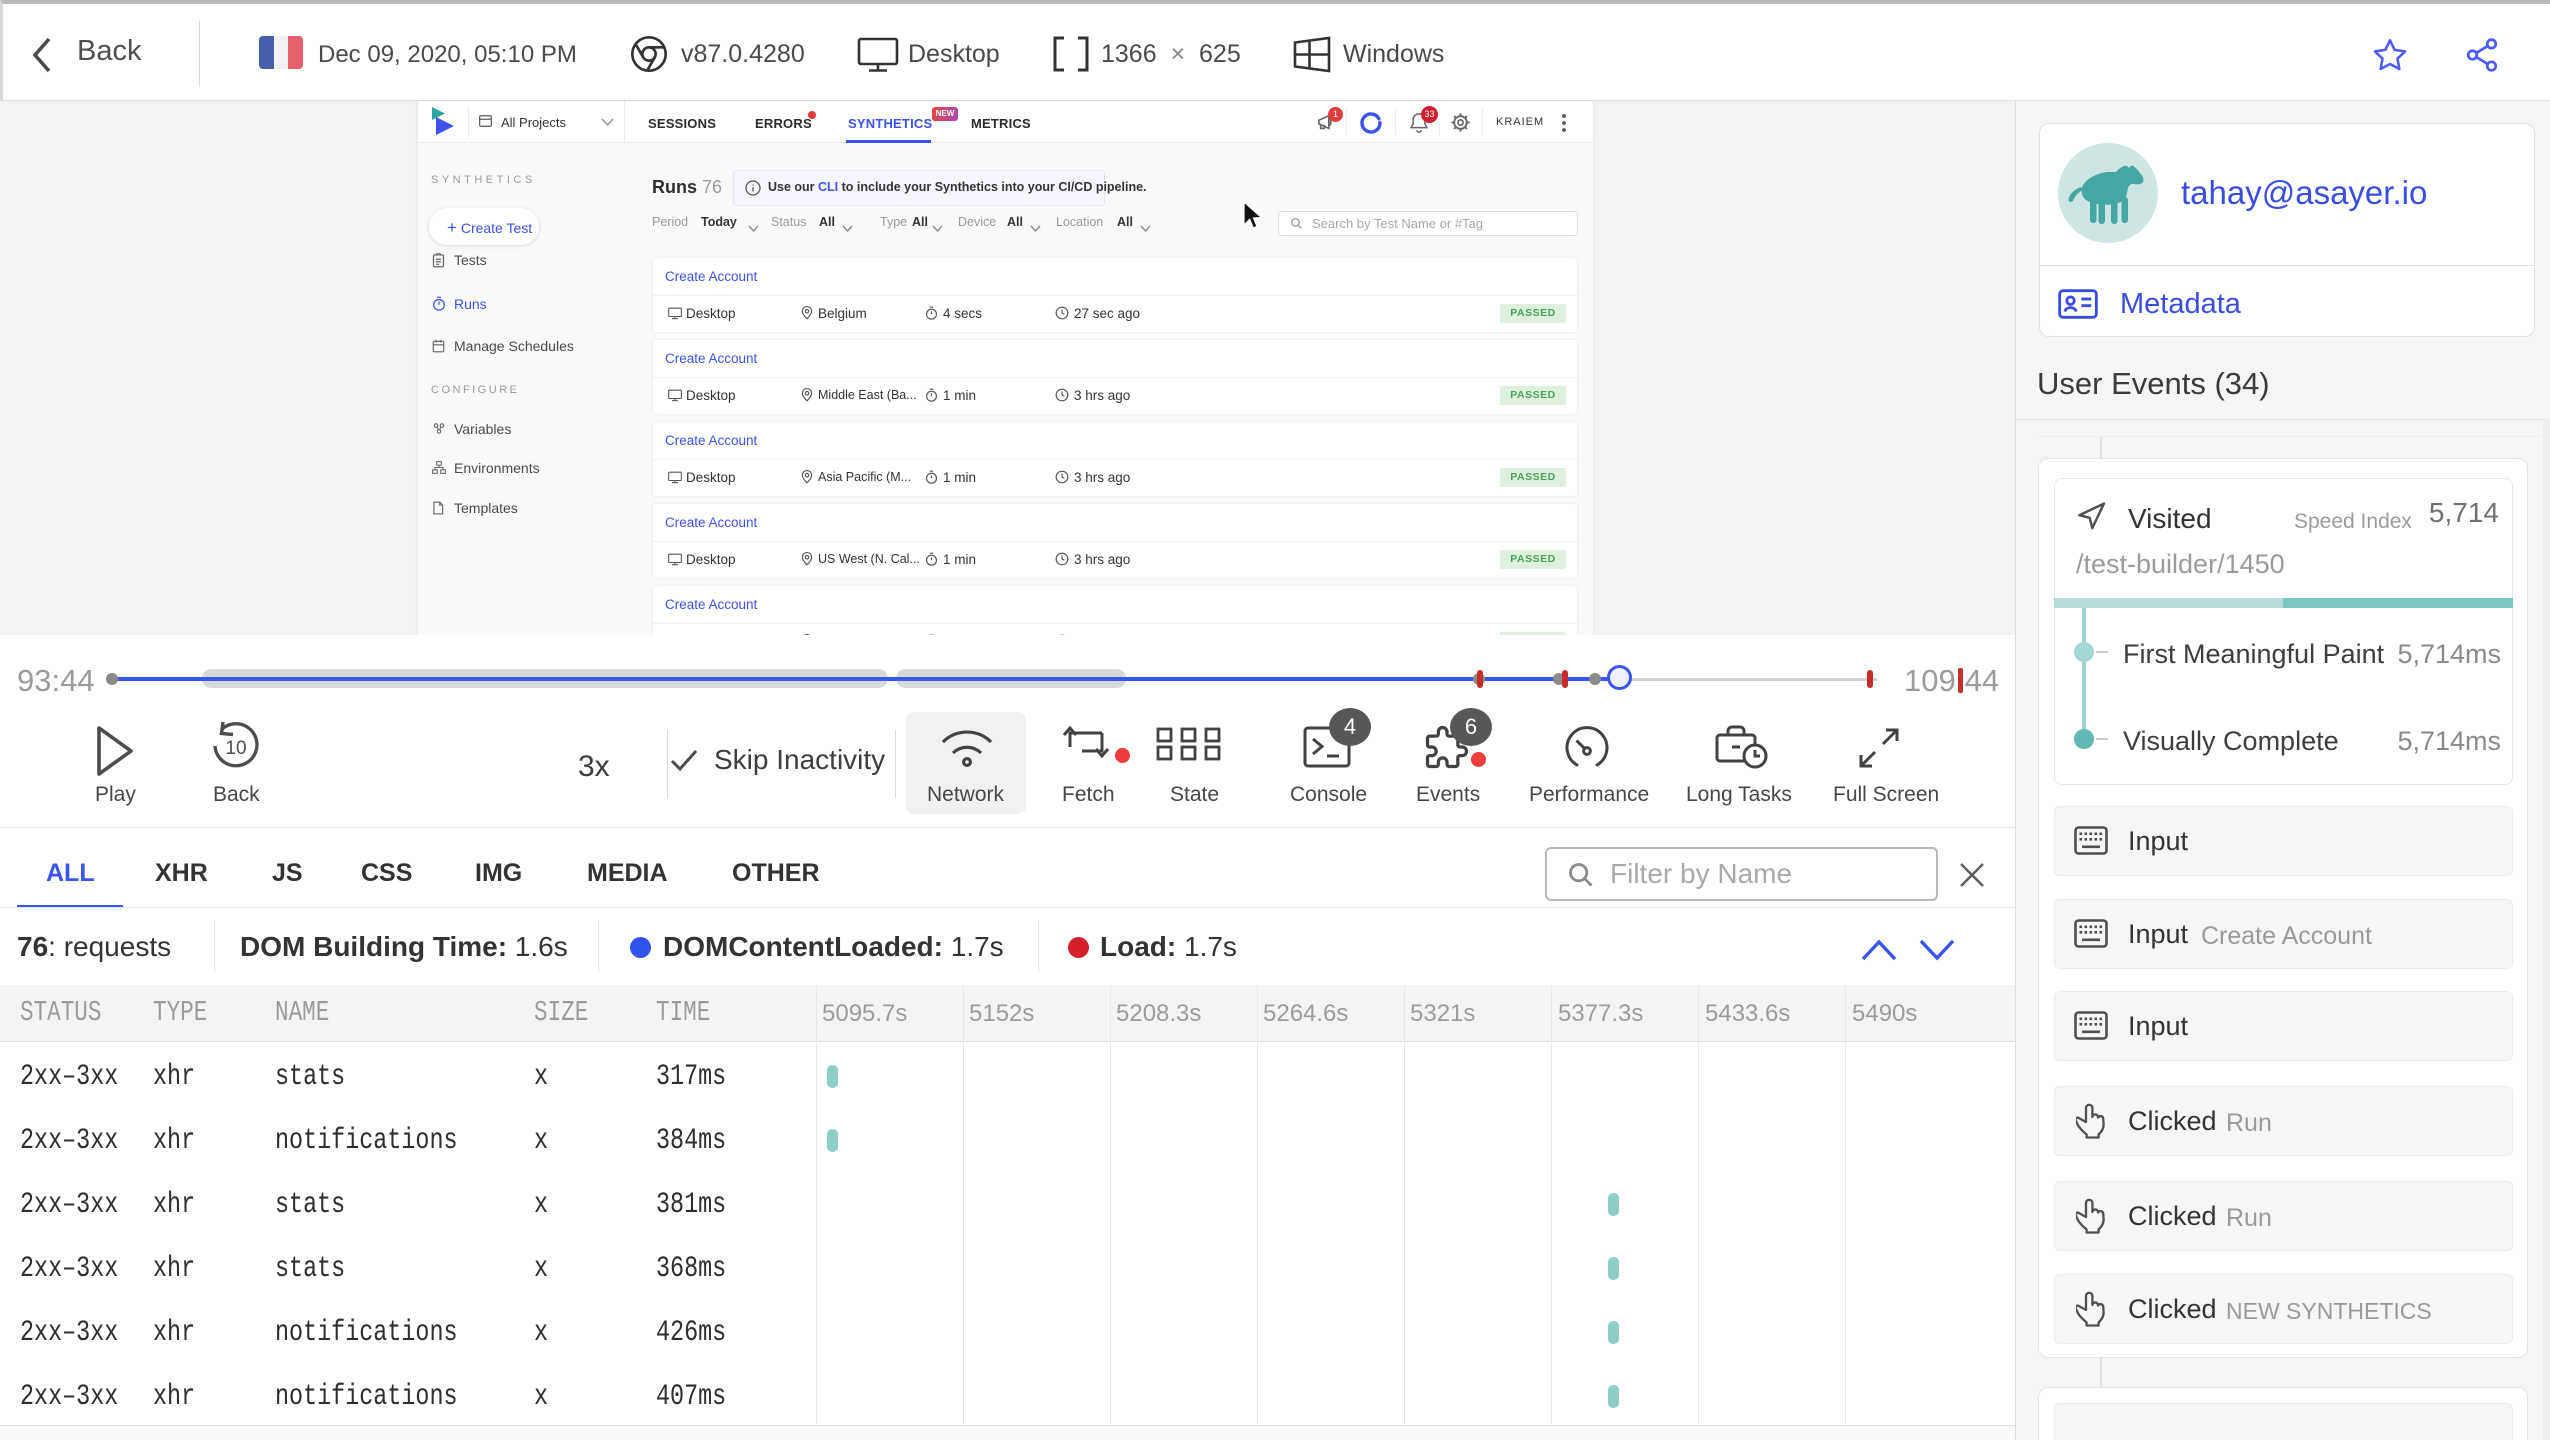 The height and width of the screenshot is (1440, 2550). What do you see at coordinates (235, 748) in the screenshot?
I see `svg-text: 10` at bounding box center [235, 748].